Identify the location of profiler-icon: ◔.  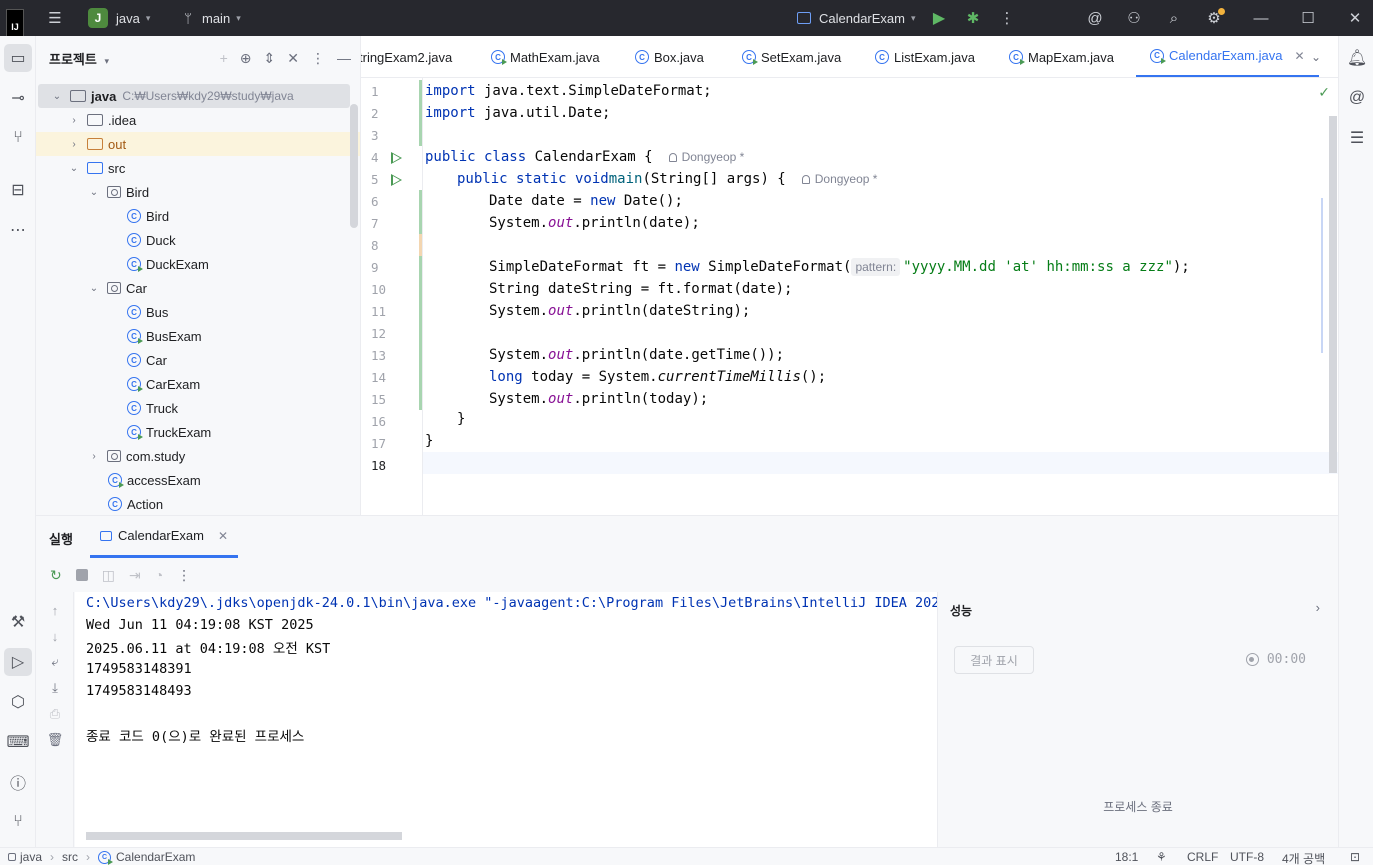
(159, 575).